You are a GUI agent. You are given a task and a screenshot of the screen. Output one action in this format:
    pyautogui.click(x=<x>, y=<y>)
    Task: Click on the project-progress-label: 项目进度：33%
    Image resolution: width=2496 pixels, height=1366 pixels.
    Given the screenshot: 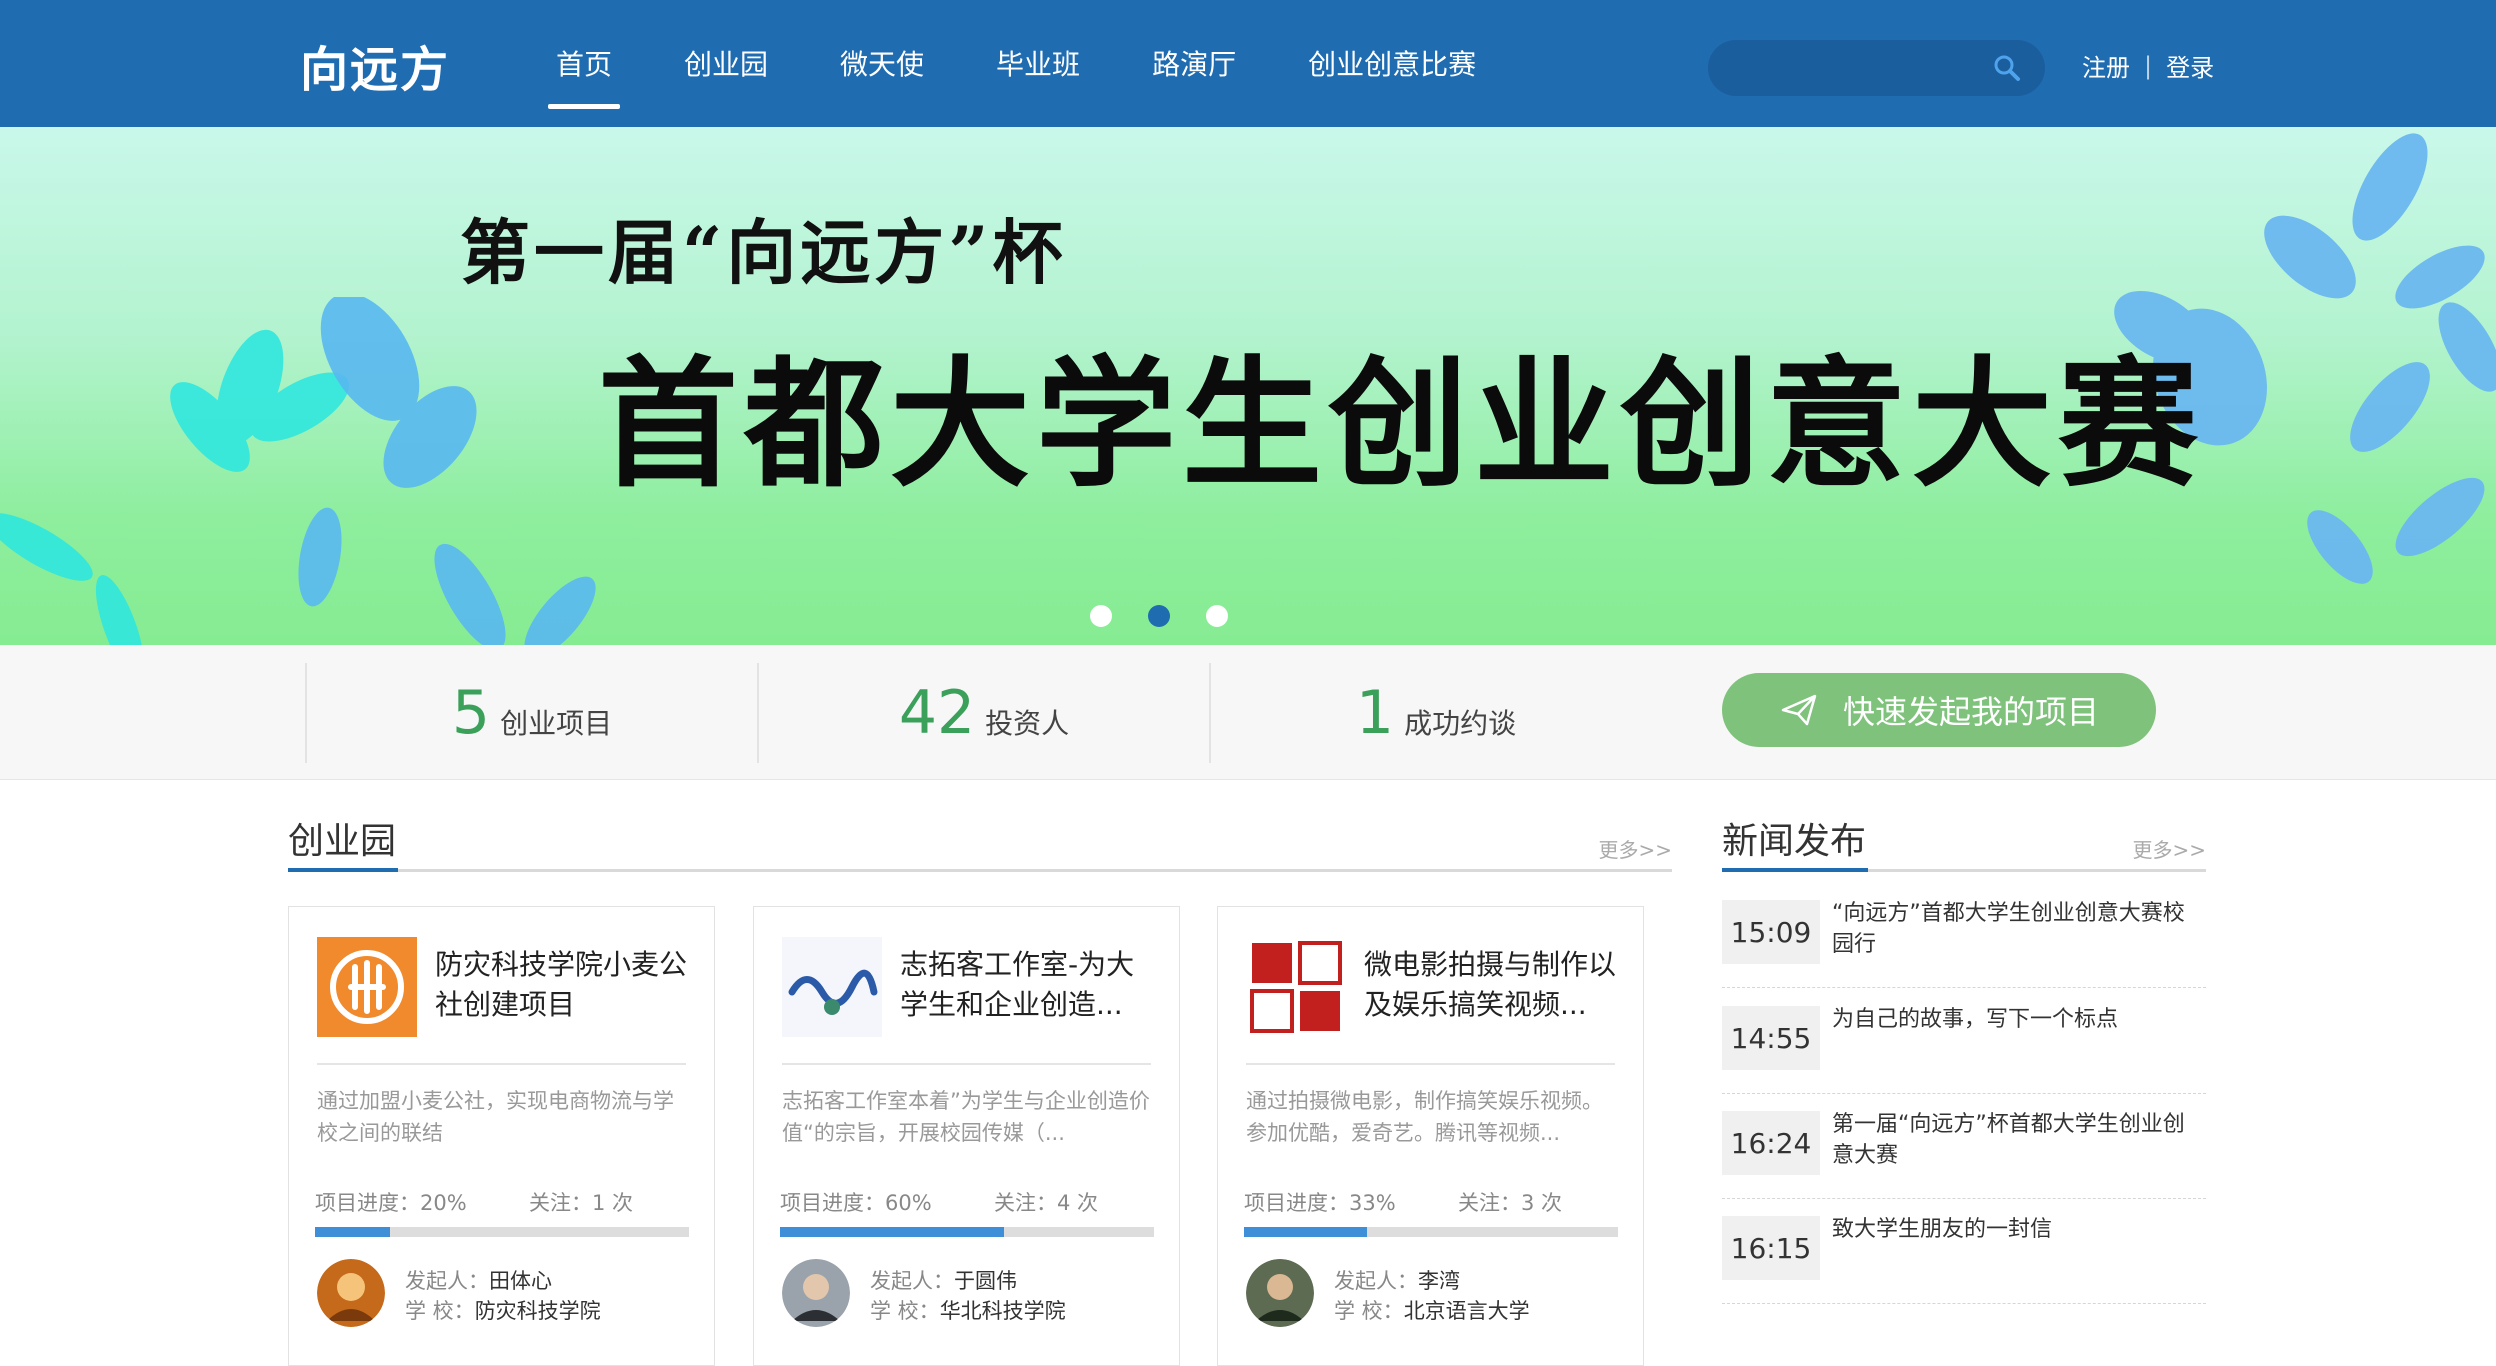 What is the action you would take?
    pyautogui.click(x=1320, y=1203)
    